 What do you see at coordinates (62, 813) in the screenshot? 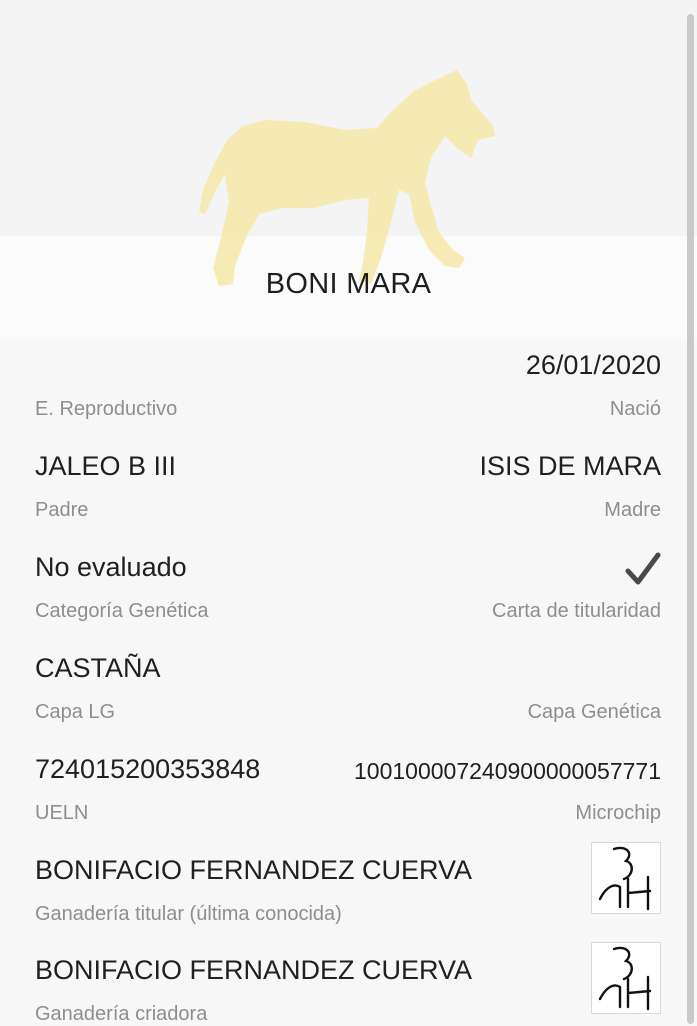
I see `ueln-label: UELN` at bounding box center [62, 813].